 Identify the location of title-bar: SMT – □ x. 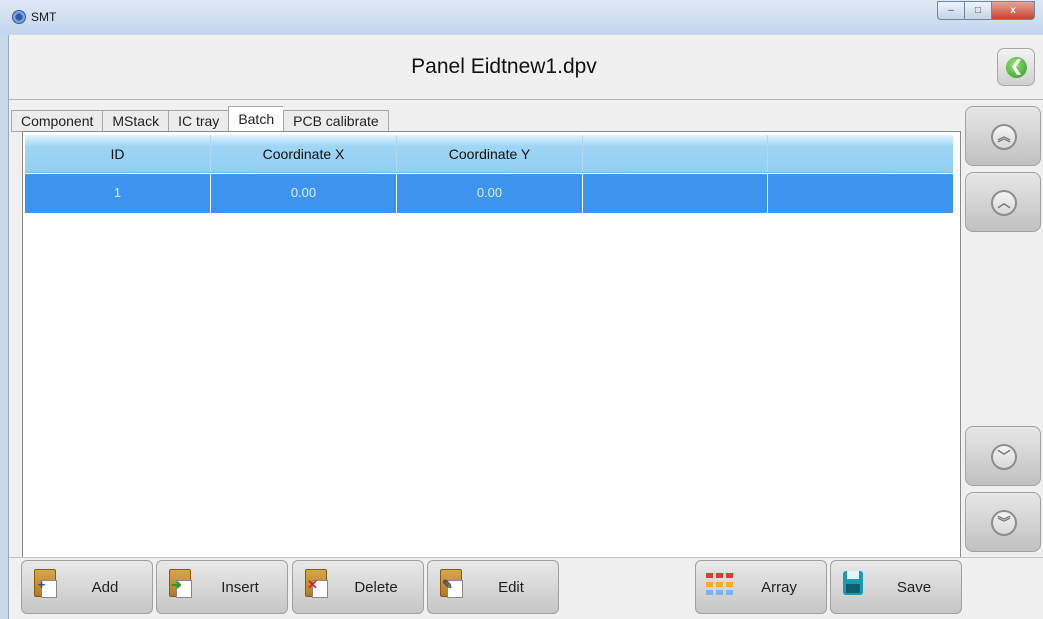
(521, 17).